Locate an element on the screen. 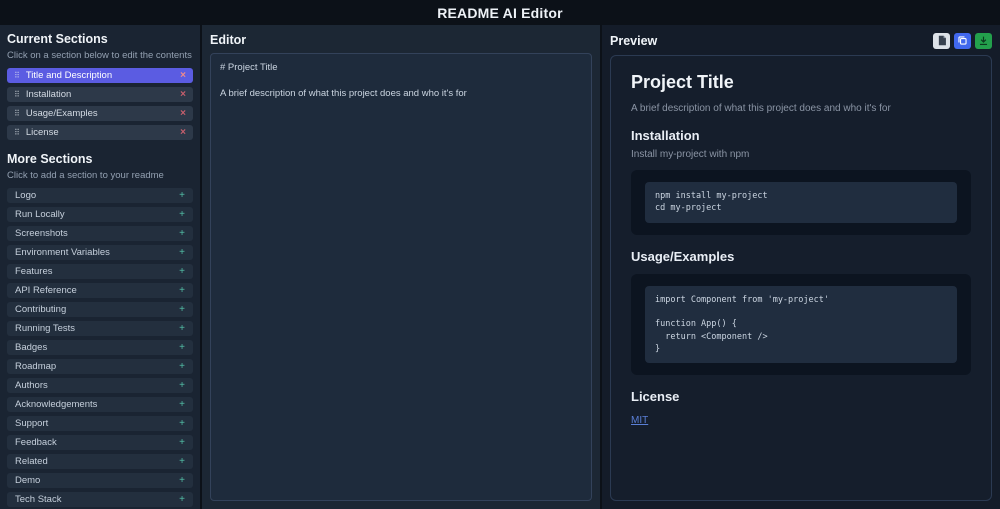  more-item-label: Environment Variables is located at coordinates (62, 252).